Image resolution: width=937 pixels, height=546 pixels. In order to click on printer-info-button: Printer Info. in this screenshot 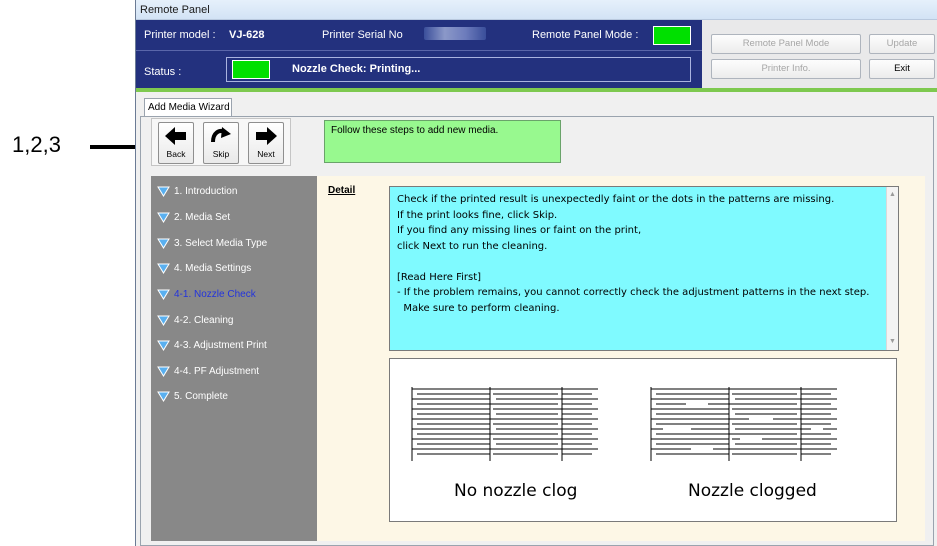, I will do `click(786, 69)`.